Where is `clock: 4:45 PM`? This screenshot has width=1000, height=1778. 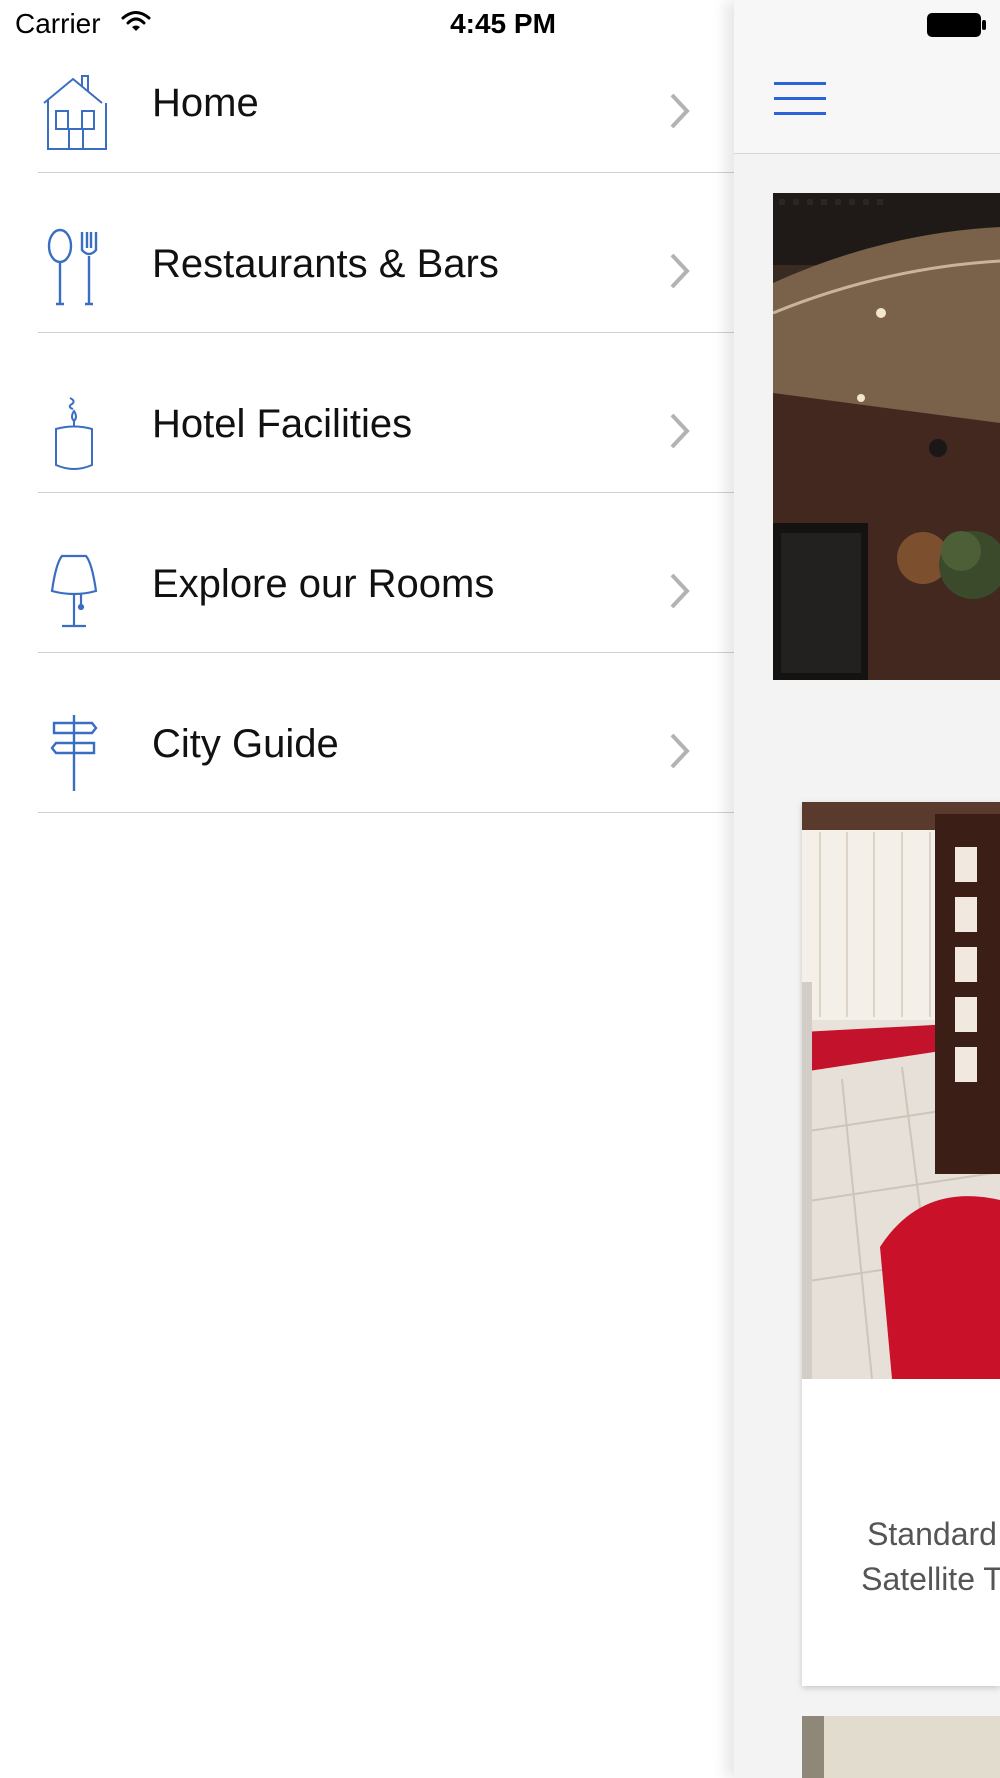 clock: 4:45 PM is located at coordinates (500, 24).